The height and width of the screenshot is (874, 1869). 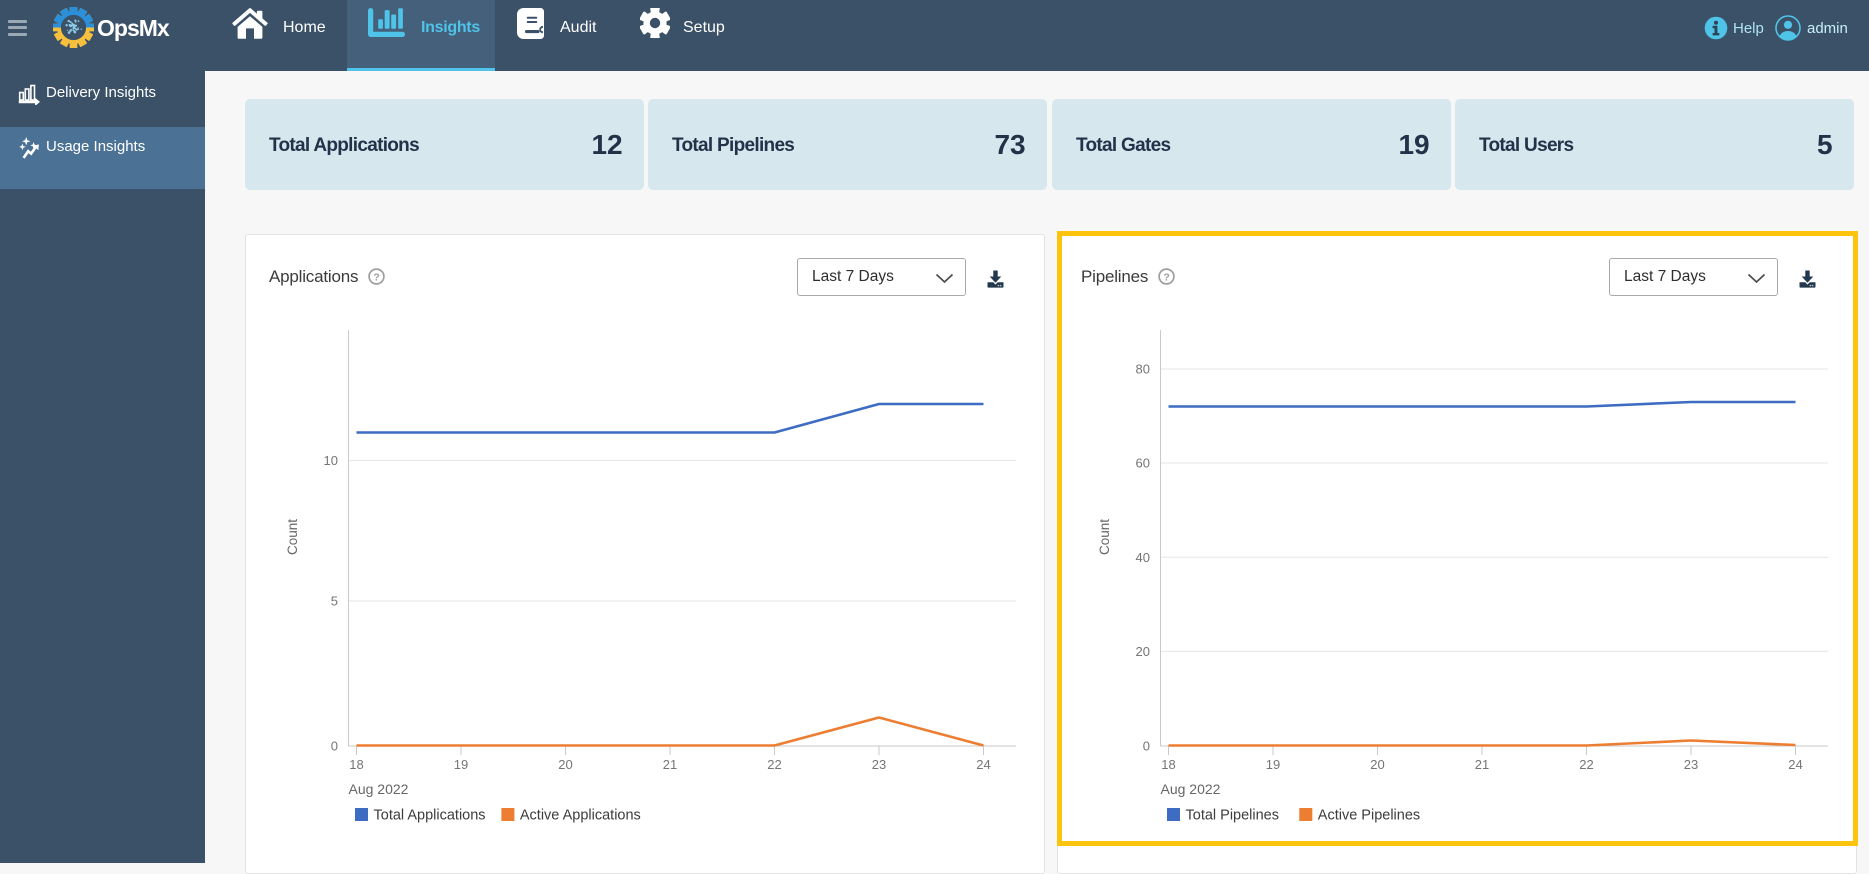 I want to click on svg-text: 60, so click(x=1143, y=463).